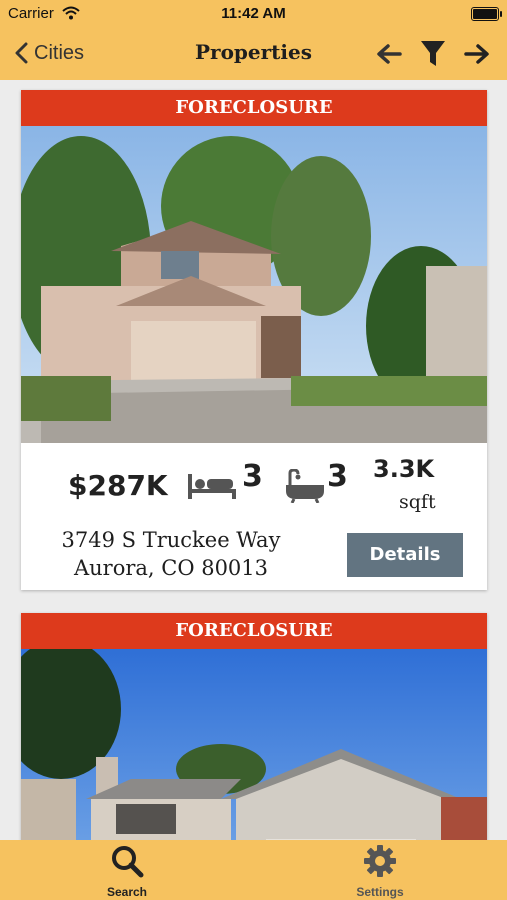 This screenshot has width=507, height=900. What do you see at coordinates (127, 892) in the screenshot?
I see `tab-search-label: Search` at bounding box center [127, 892].